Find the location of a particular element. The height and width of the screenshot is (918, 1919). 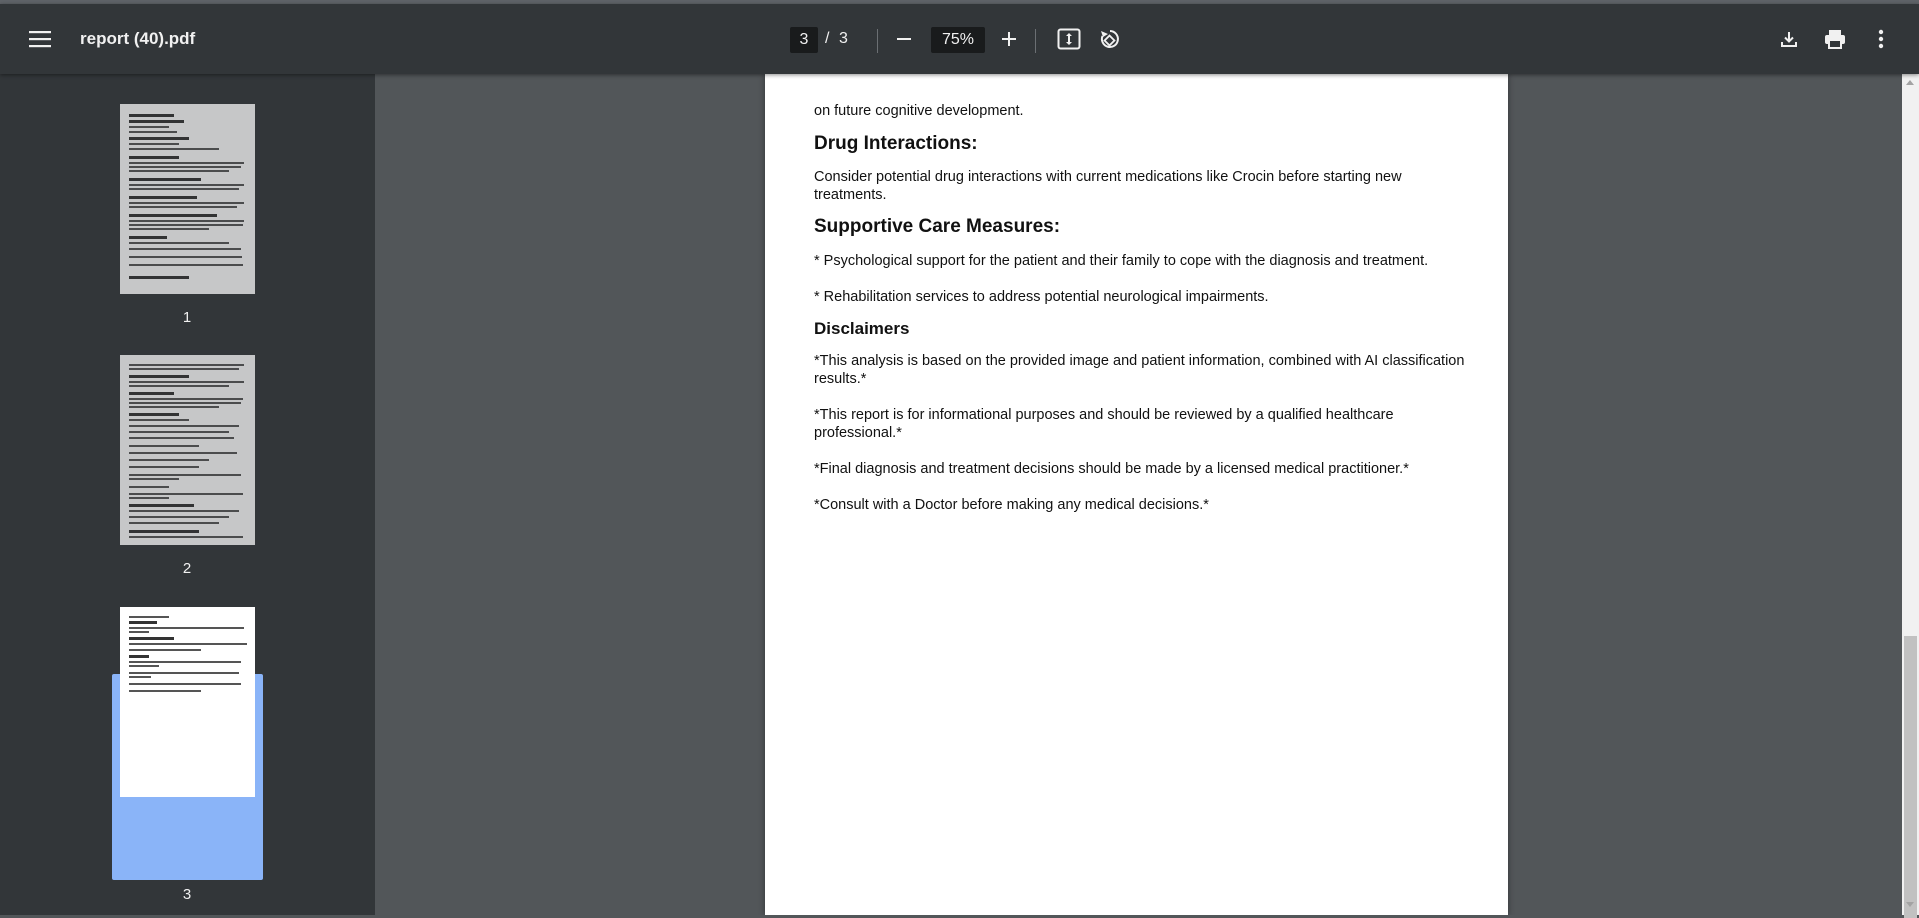

vertical-scrollbar is located at coordinates (1910, 496).